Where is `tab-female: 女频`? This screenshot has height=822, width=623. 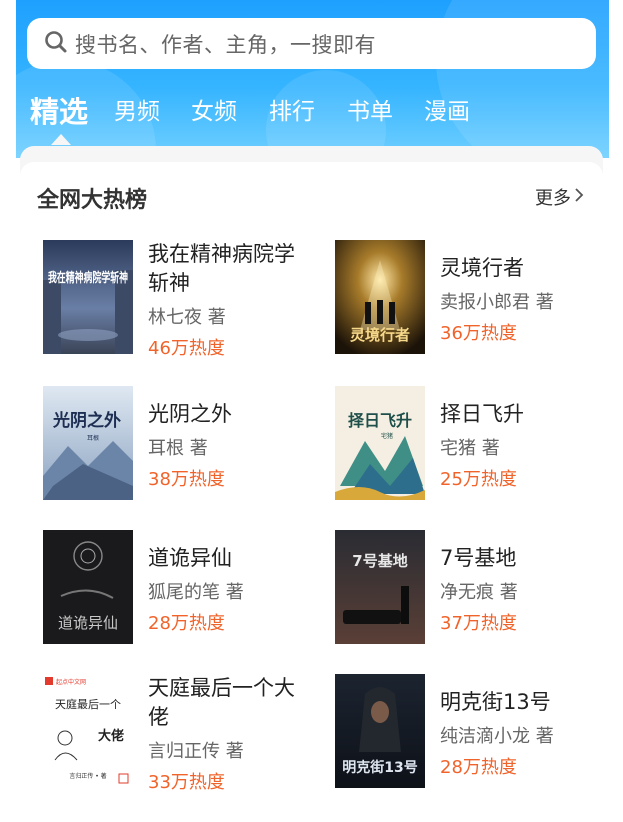
tab-female: 女频 is located at coordinates (214, 112).